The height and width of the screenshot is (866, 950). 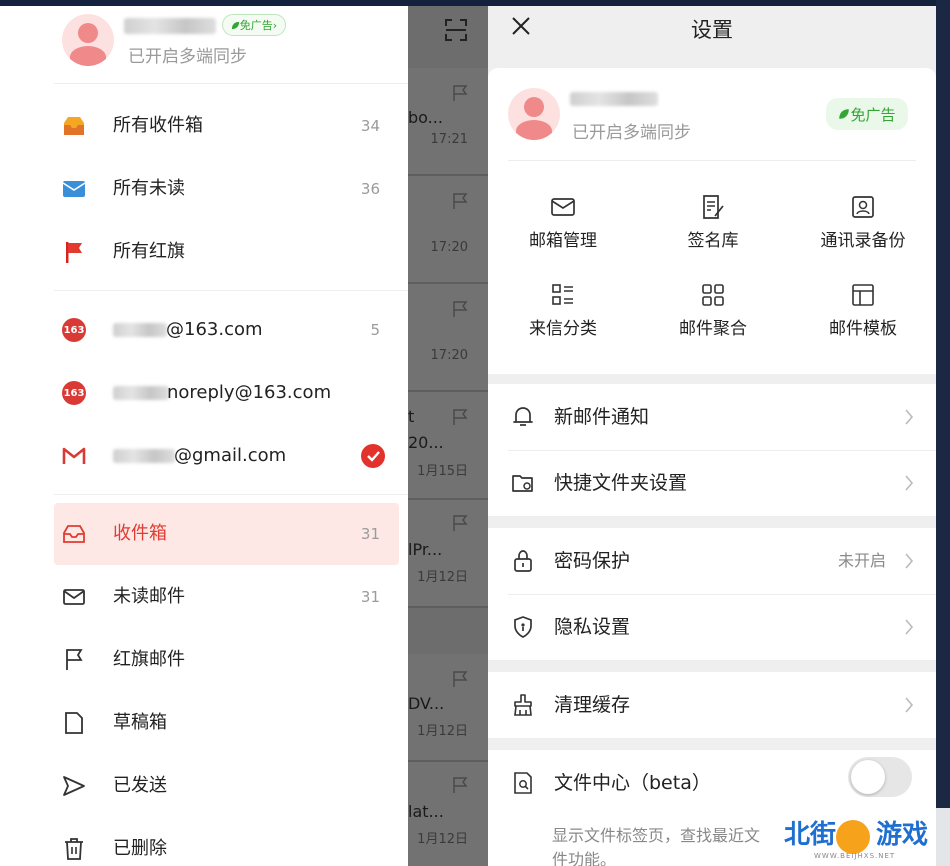 I want to click on grid-label: 邮箱管理, so click(x=563, y=241).